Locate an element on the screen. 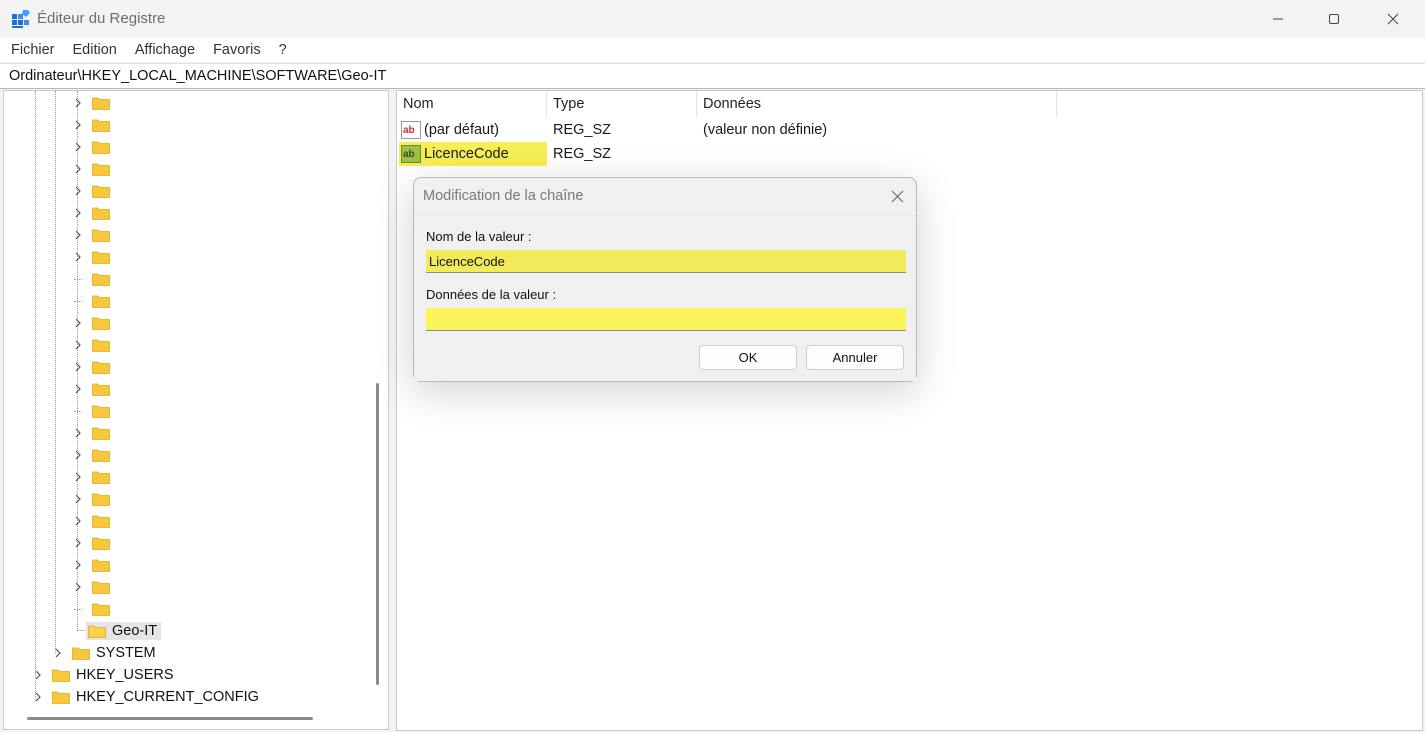 This screenshot has height=732, width=1425. tree-node-label: SYSTEM is located at coordinates (126, 653).